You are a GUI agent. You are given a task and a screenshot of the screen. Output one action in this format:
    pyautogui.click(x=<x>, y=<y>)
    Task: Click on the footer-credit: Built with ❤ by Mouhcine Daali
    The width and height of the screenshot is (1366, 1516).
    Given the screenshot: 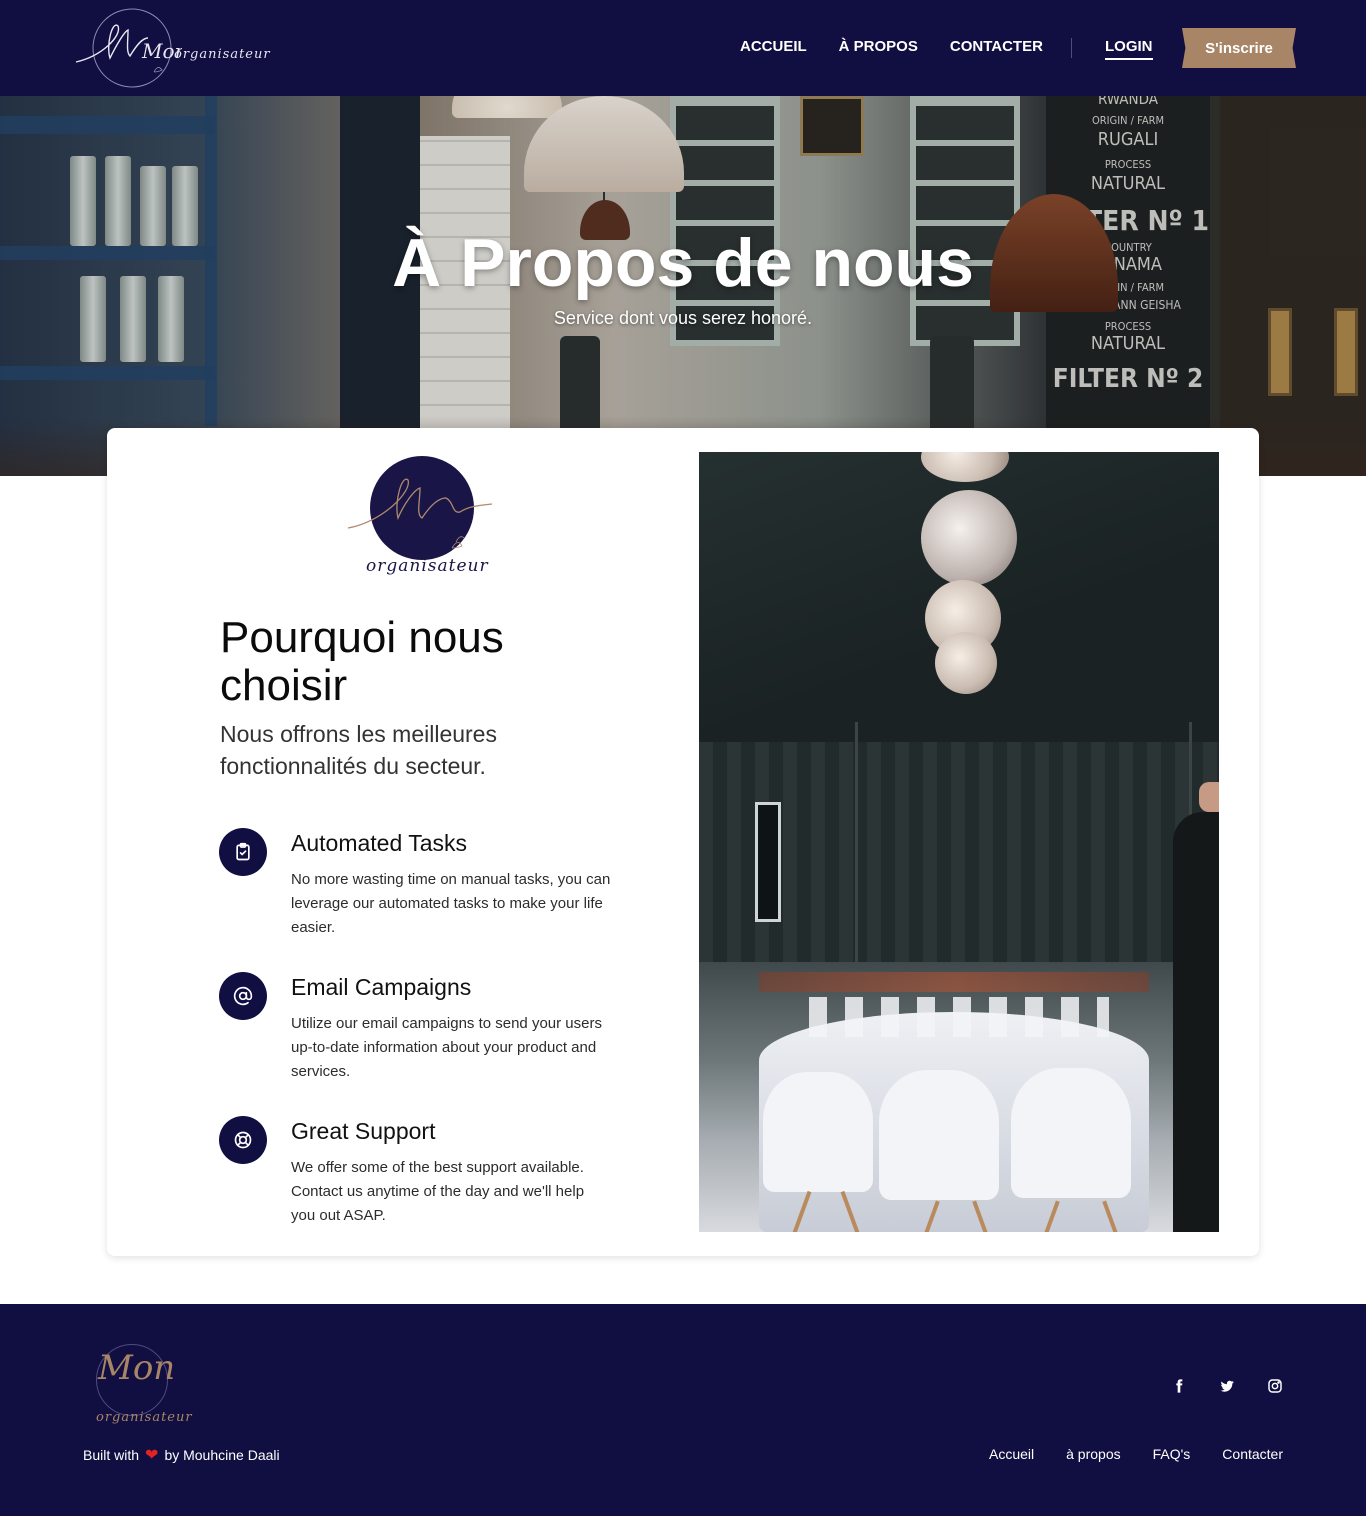 What is the action you would take?
    pyautogui.click(x=181, y=1455)
    